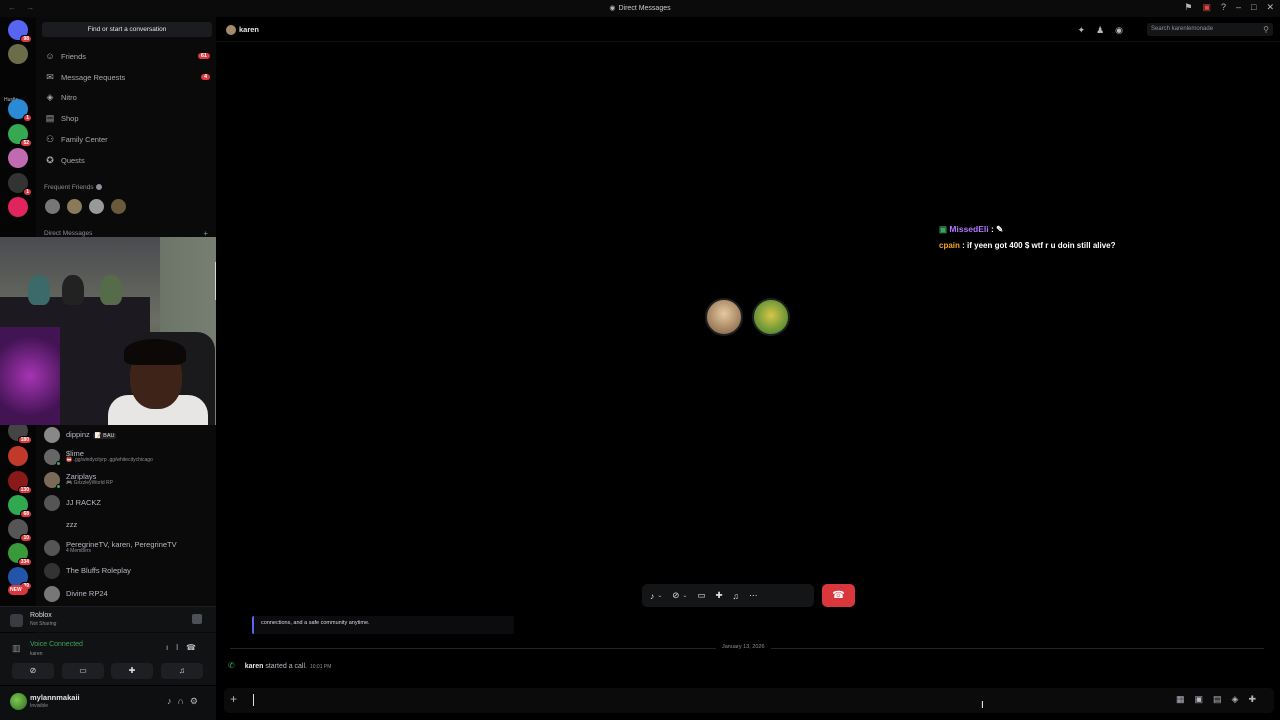 This screenshot has width=1280, height=720. I want to click on window-controls: ⚑ ▣ ? – □ ✕, so click(1229, 7).